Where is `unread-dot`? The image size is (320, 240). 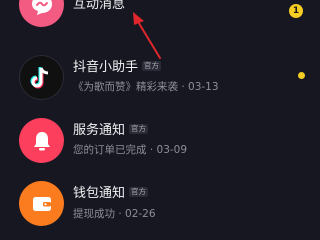
unread-dot is located at coordinates (301, 75).